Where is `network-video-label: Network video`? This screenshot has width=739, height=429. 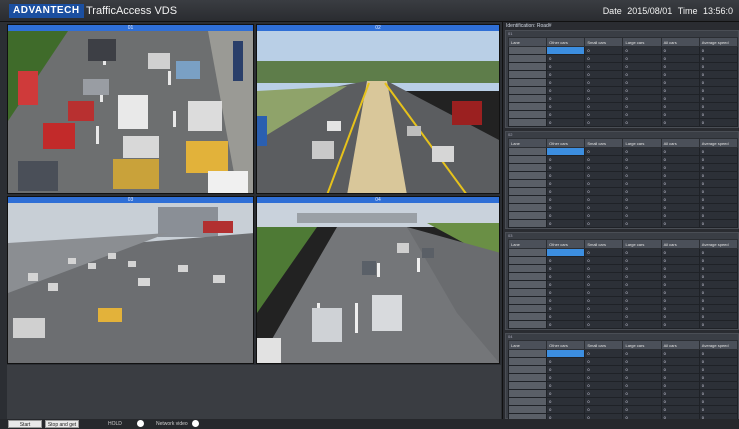
network-video-label: Network video is located at coordinates (172, 424).